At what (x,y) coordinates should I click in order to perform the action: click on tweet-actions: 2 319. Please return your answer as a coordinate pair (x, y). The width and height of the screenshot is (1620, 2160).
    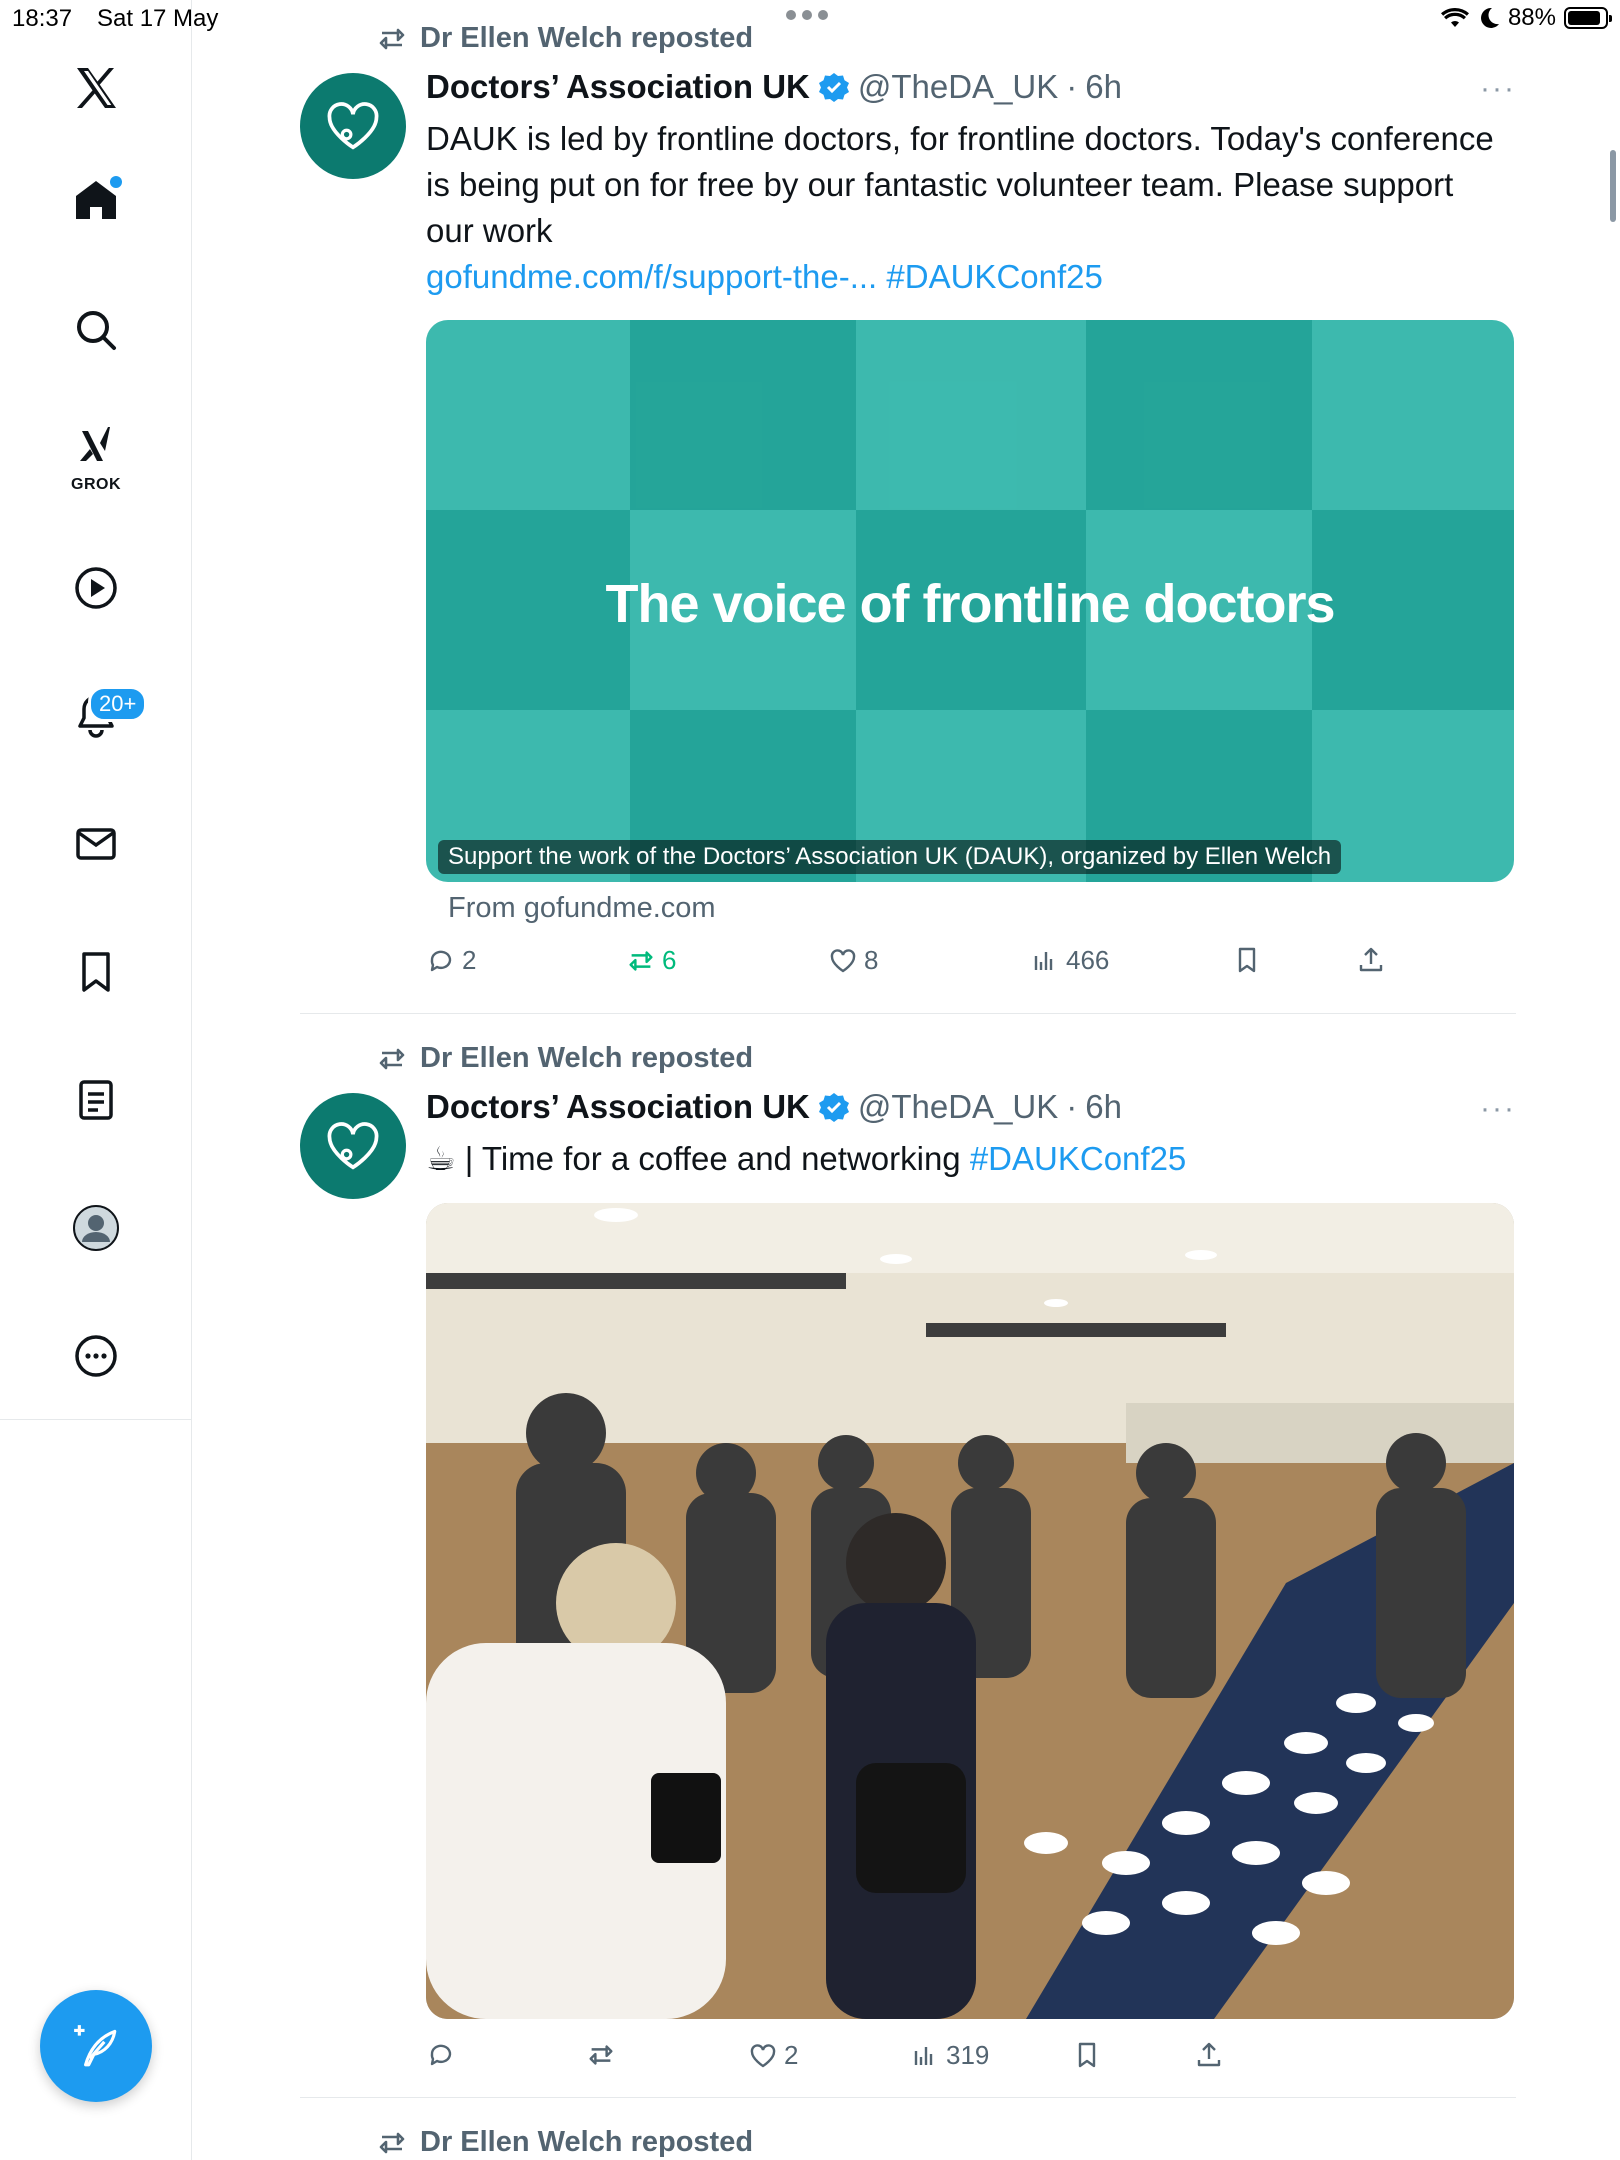
    Looking at the image, I should click on (926, 2060).